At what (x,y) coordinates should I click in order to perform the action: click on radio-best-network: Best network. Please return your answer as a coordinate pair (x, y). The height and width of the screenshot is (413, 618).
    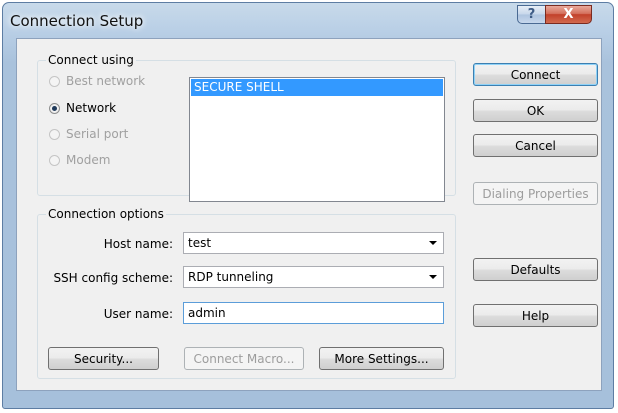
    Looking at the image, I should click on (97, 81).